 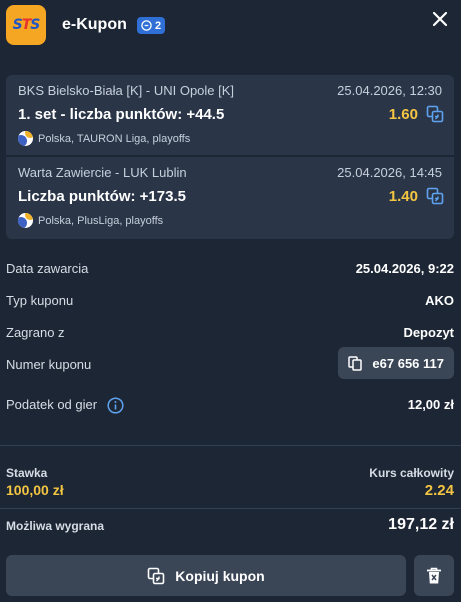 I want to click on sts-logo-text: STS, so click(x=26, y=25).